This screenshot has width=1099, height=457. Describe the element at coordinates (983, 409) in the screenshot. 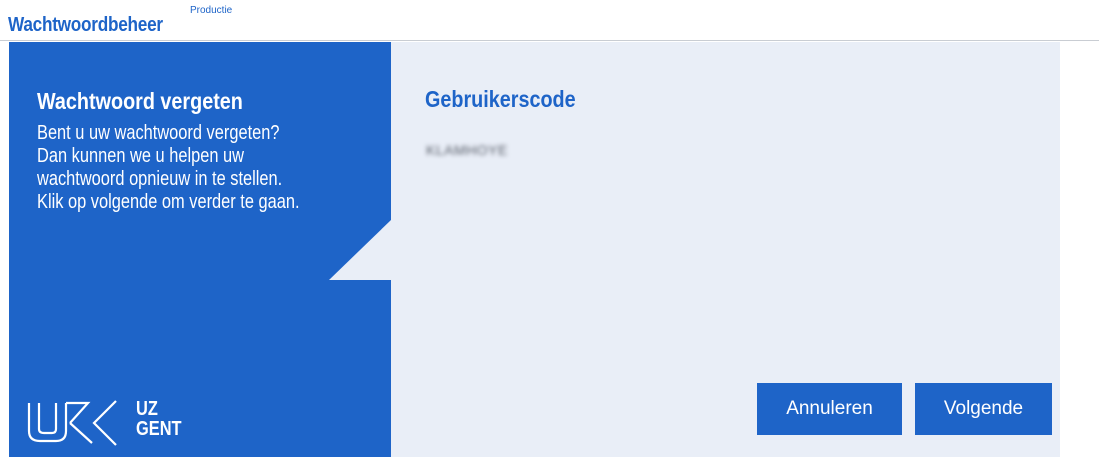

I see `next-button: Volgende` at that location.